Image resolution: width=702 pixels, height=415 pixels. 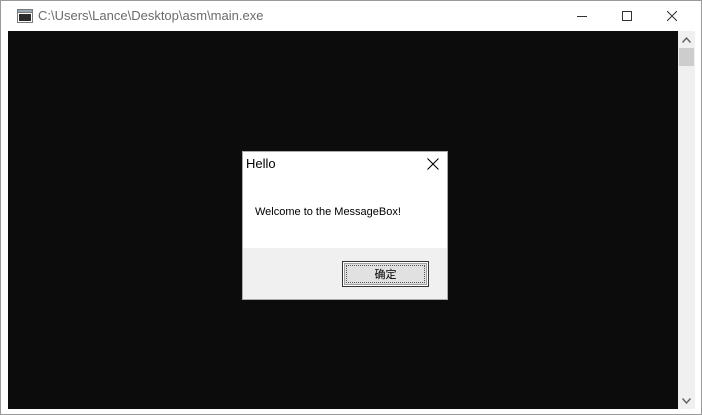 I want to click on dialog-message: Welcome to the MessageBox!, so click(x=328, y=212).